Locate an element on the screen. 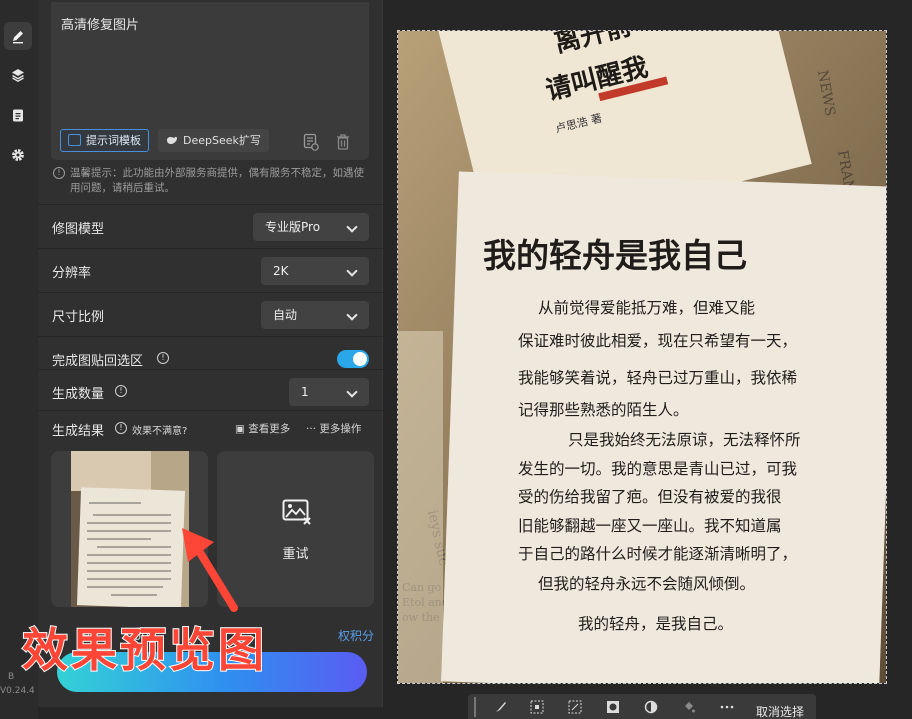 This screenshot has width=912, height=719. more-actions-link: ··· 更多操作 is located at coordinates (333, 428).